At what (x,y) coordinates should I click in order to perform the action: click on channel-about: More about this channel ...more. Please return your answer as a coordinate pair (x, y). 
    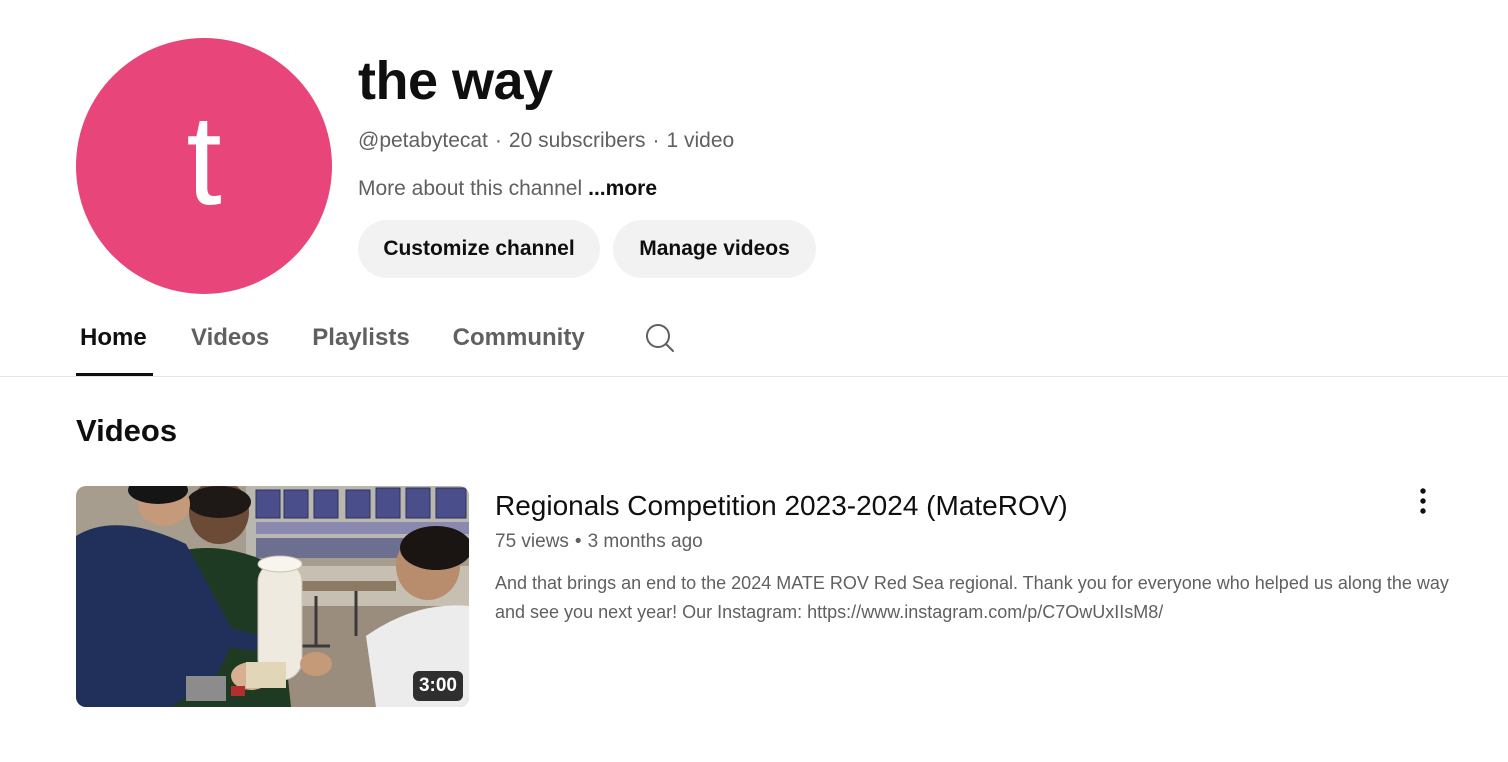
    Looking at the image, I should click on (507, 189).